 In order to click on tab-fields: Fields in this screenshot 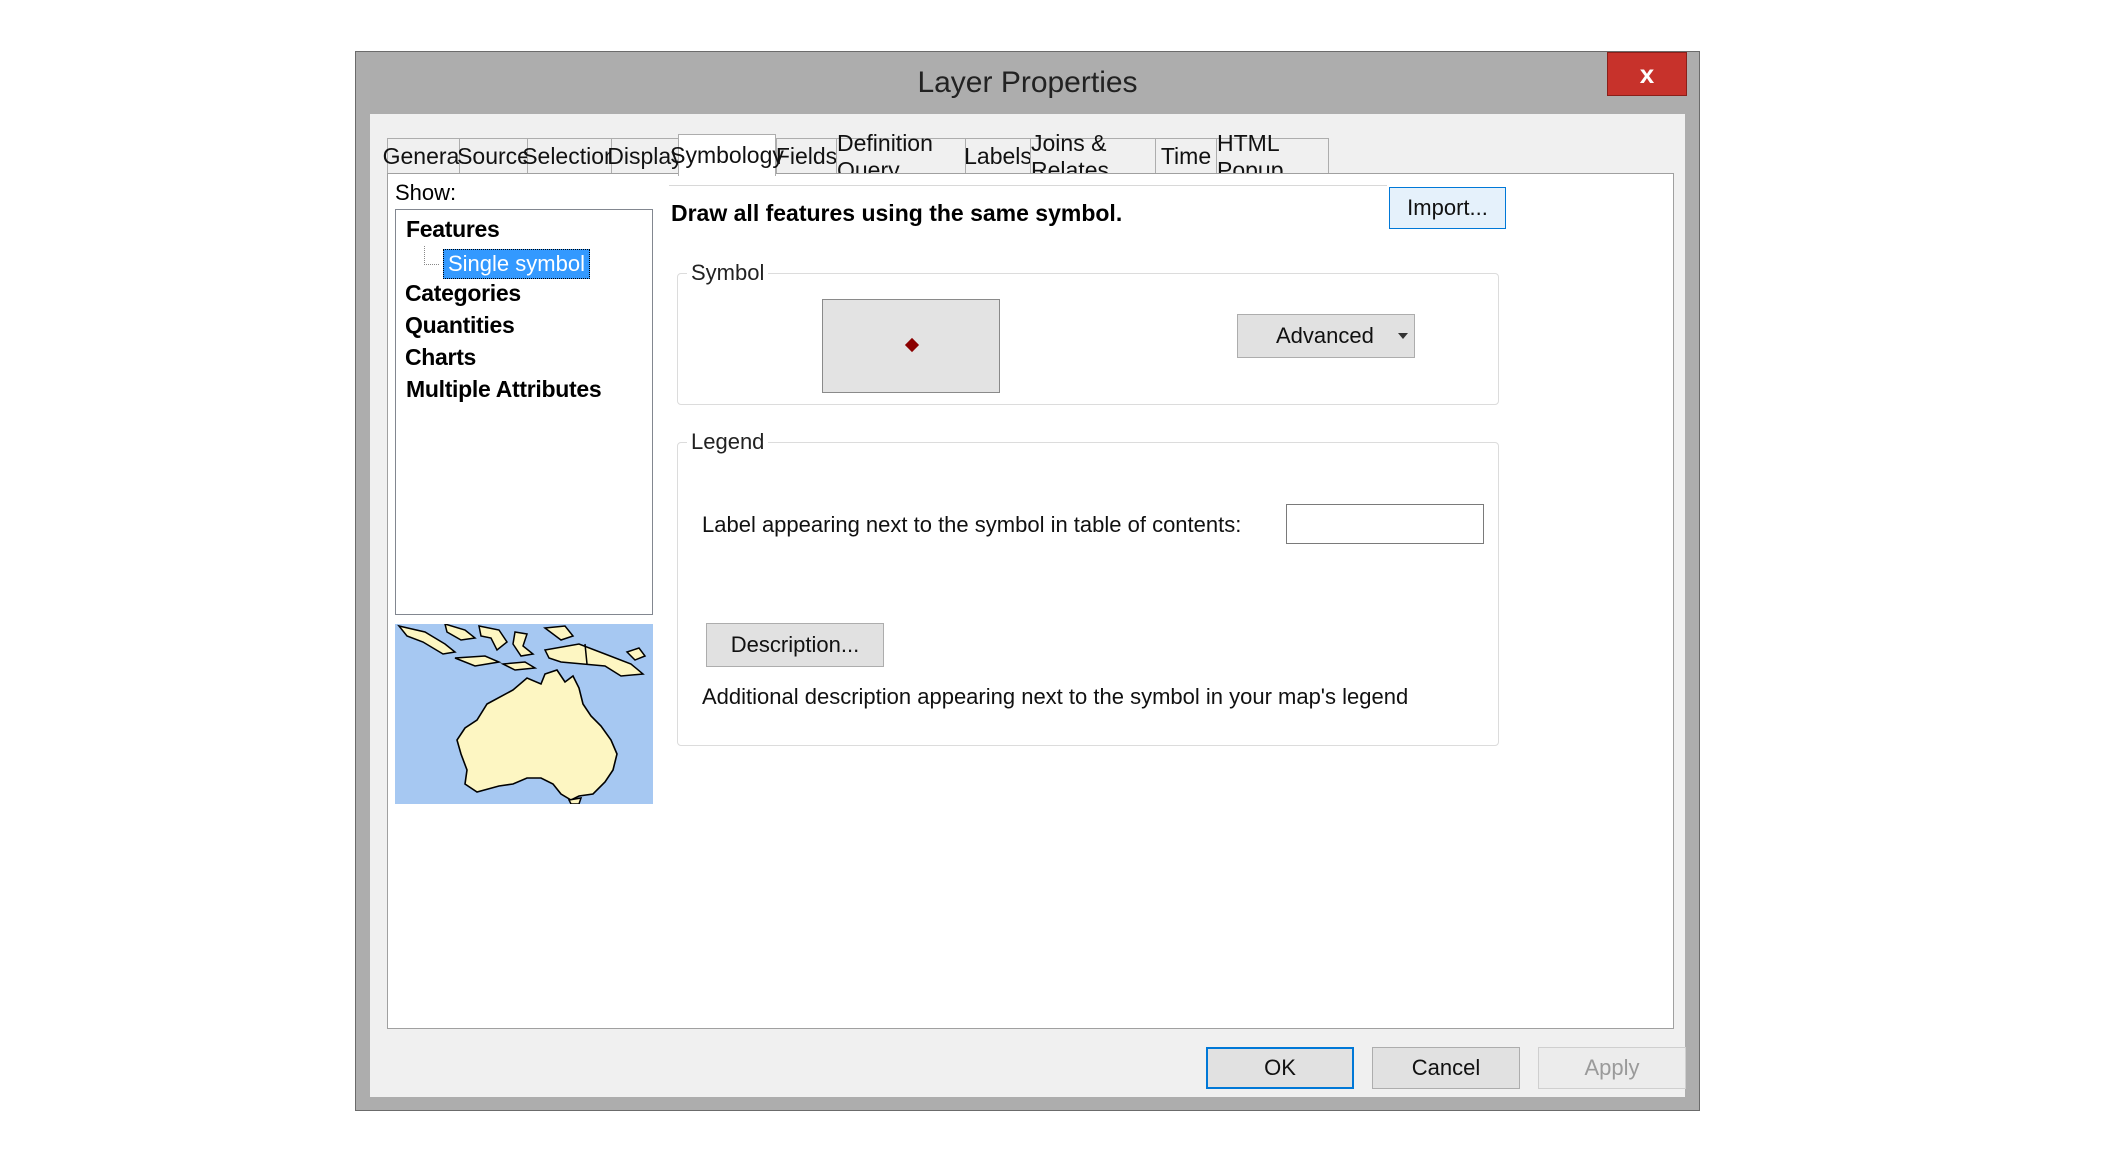, I will do `click(806, 156)`.